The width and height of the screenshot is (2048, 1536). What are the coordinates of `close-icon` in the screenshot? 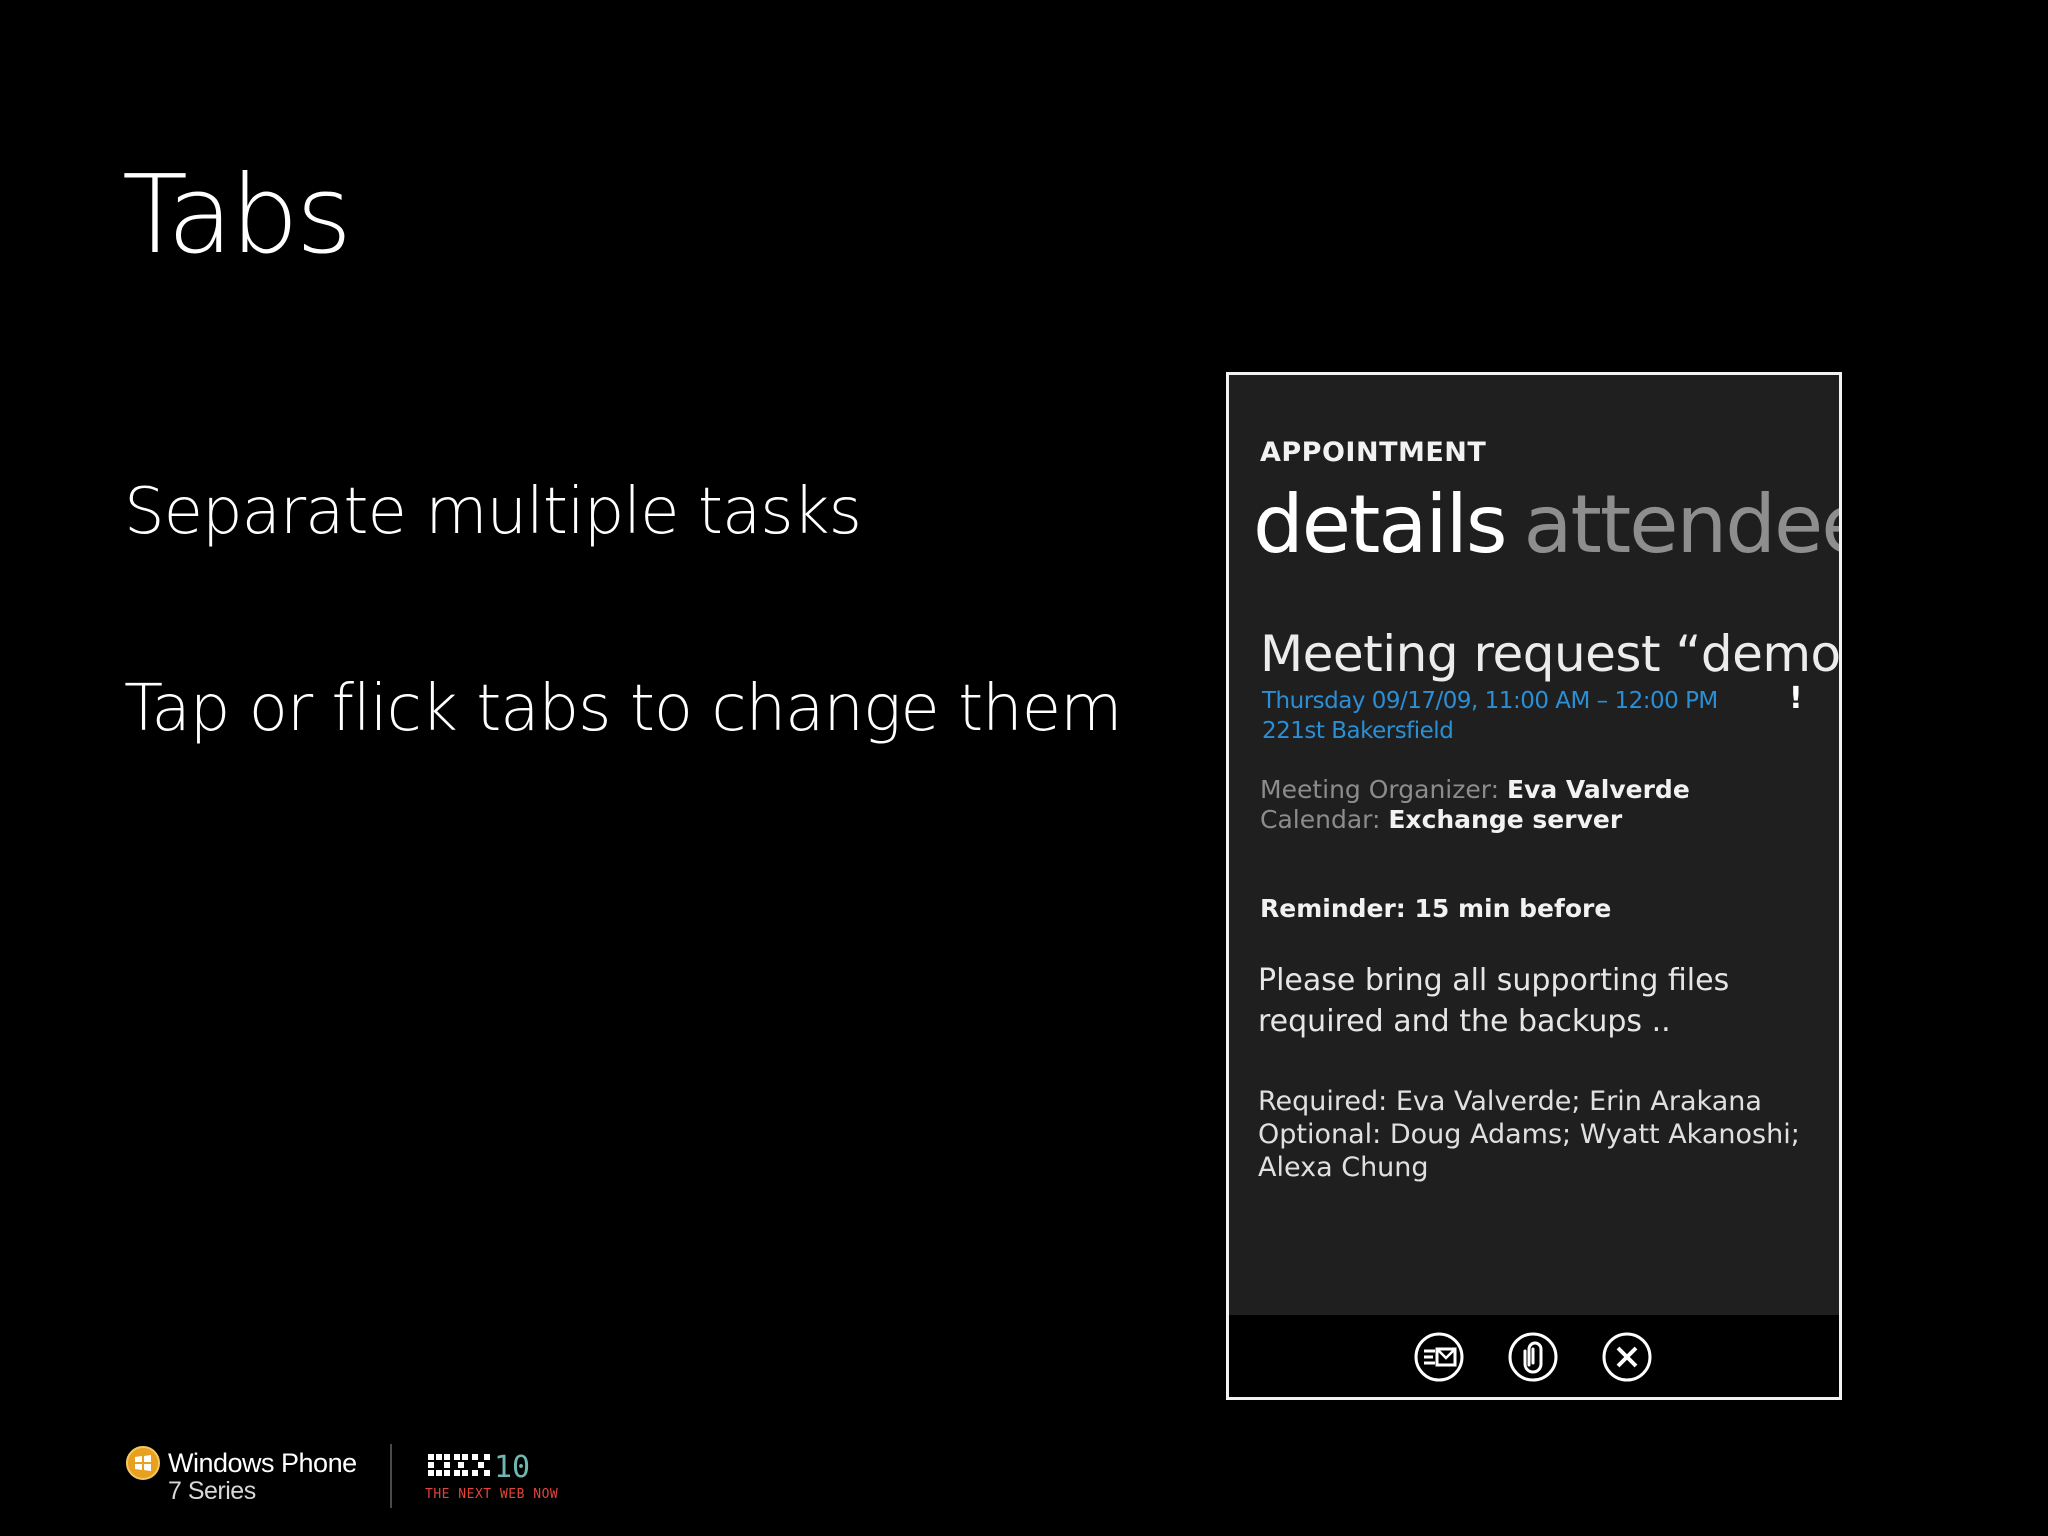 It's located at (1627, 1357).